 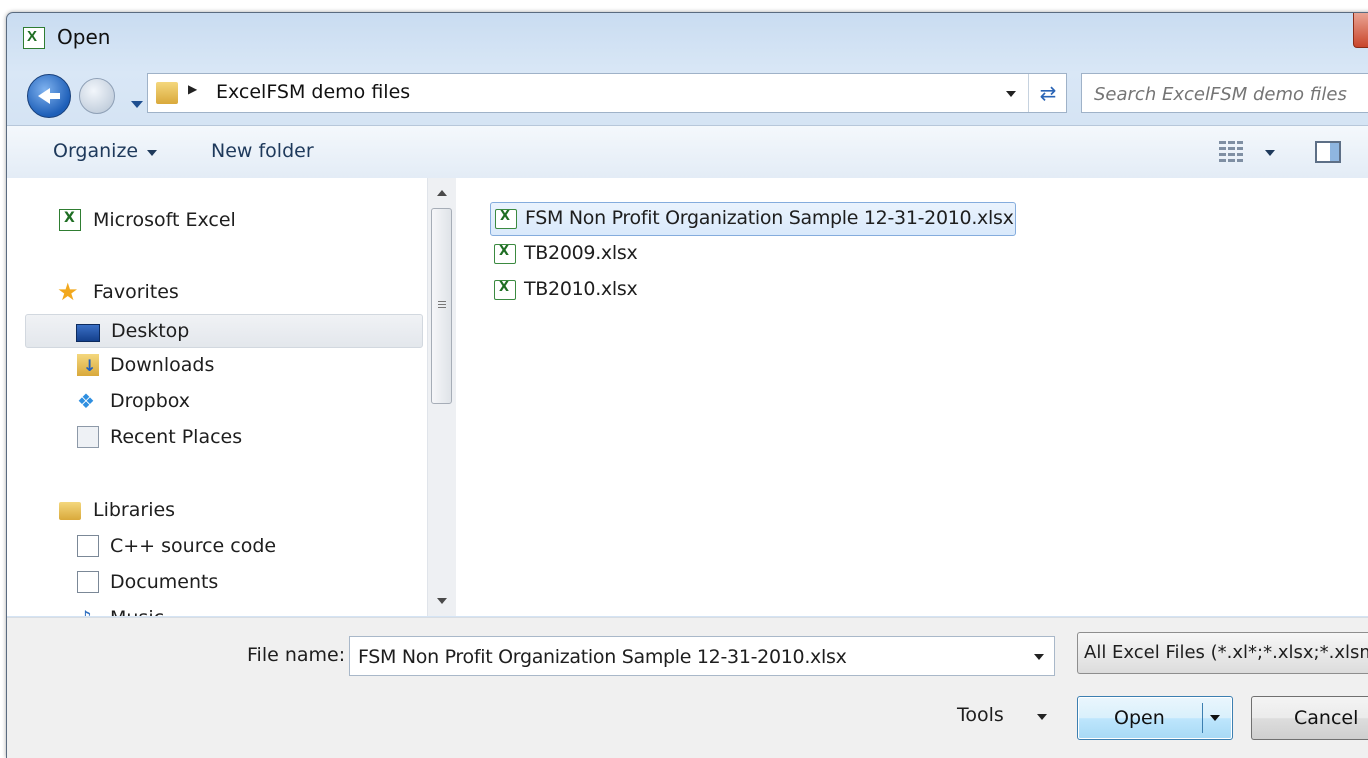 I want to click on breadcrumb-chevron-icon: ▶, so click(x=192, y=89).